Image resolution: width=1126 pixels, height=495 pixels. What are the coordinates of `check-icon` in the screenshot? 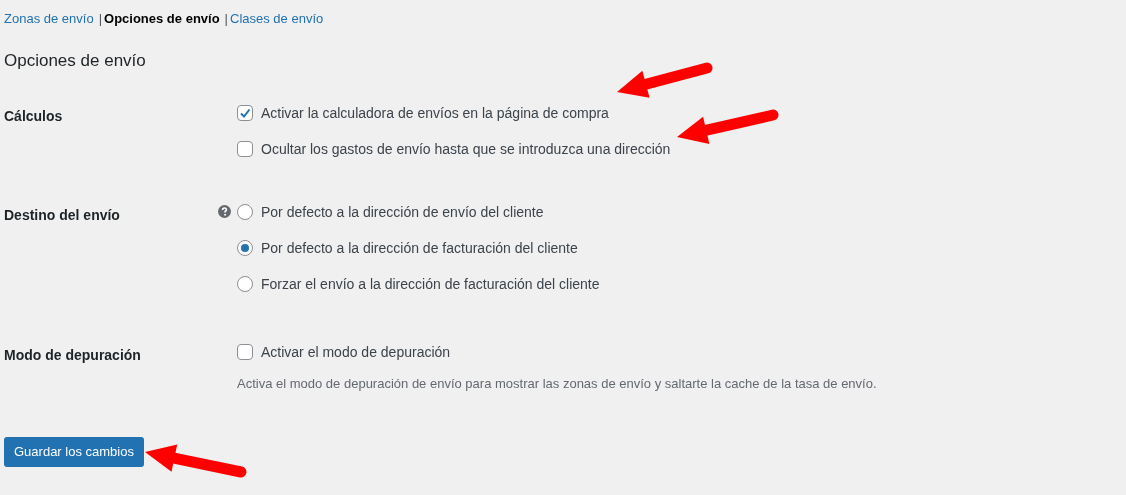 It's located at (245, 113).